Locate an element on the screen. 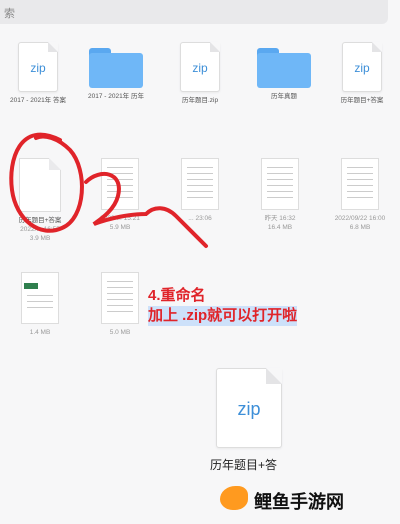  rename-annotation: 4.重命名 加上 .zip就可以打开啦 is located at coordinates (223, 306).